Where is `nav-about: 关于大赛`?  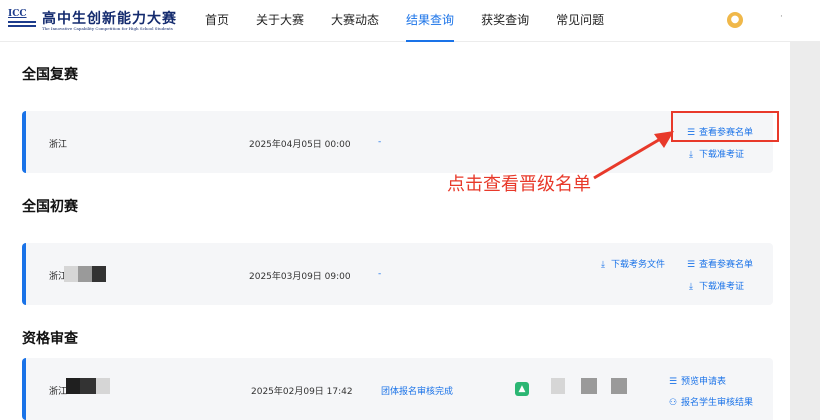 nav-about: 关于大赛 is located at coordinates (280, 21).